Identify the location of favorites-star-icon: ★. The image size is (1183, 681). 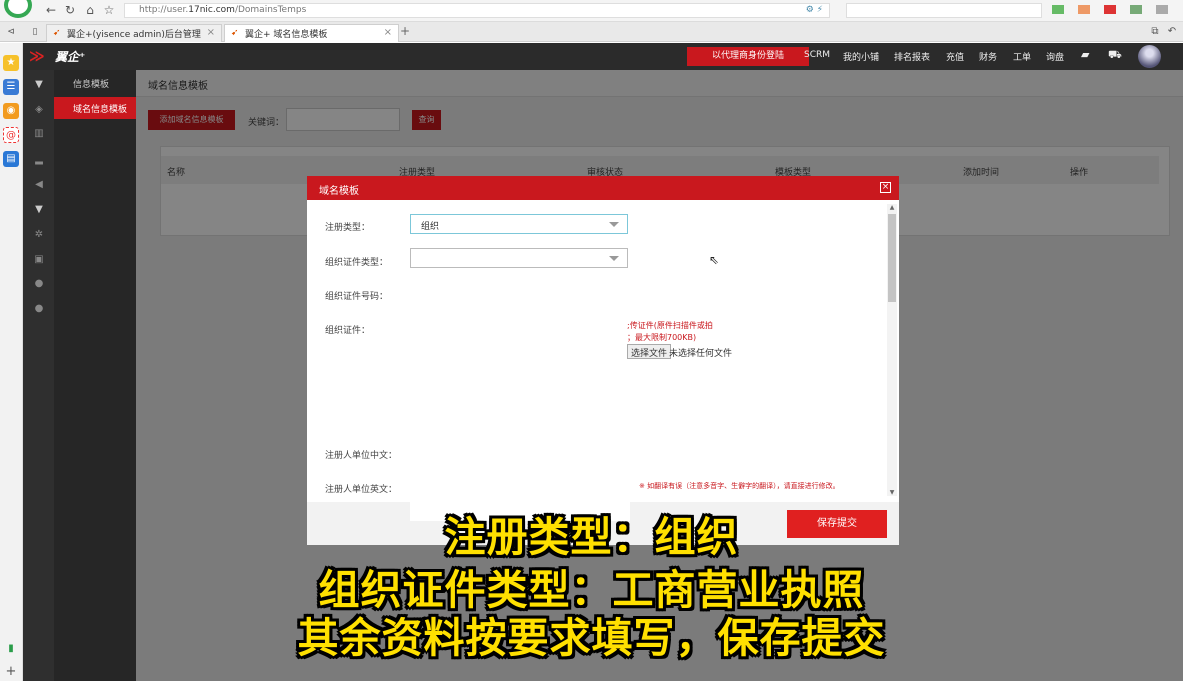
(11, 63).